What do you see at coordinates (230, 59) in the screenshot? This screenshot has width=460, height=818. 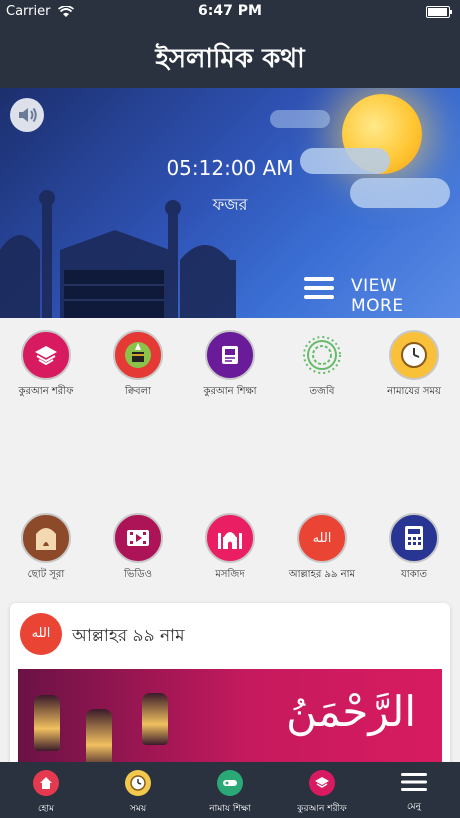 I see `app-title: ইসলামিক কথা` at bounding box center [230, 59].